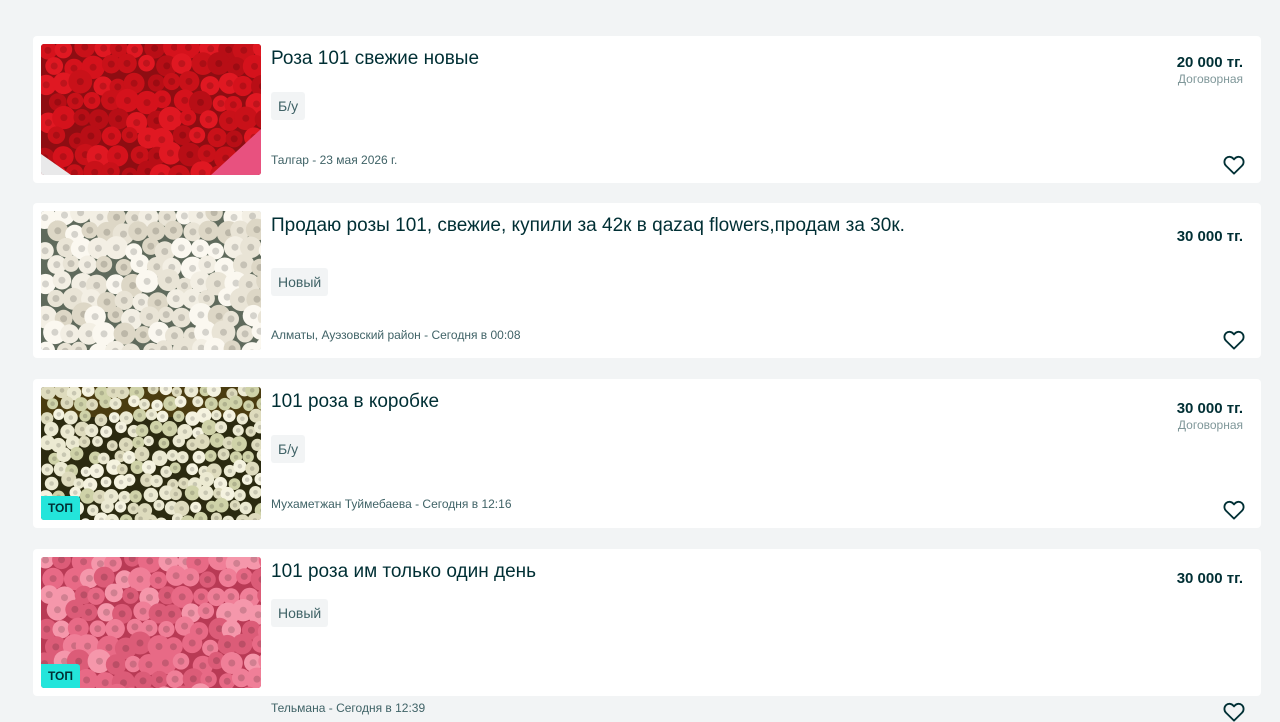 Image resolution: width=1280 pixels, height=722 pixels. I want to click on listing-title: 101 роза им только один день, so click(591, 571).